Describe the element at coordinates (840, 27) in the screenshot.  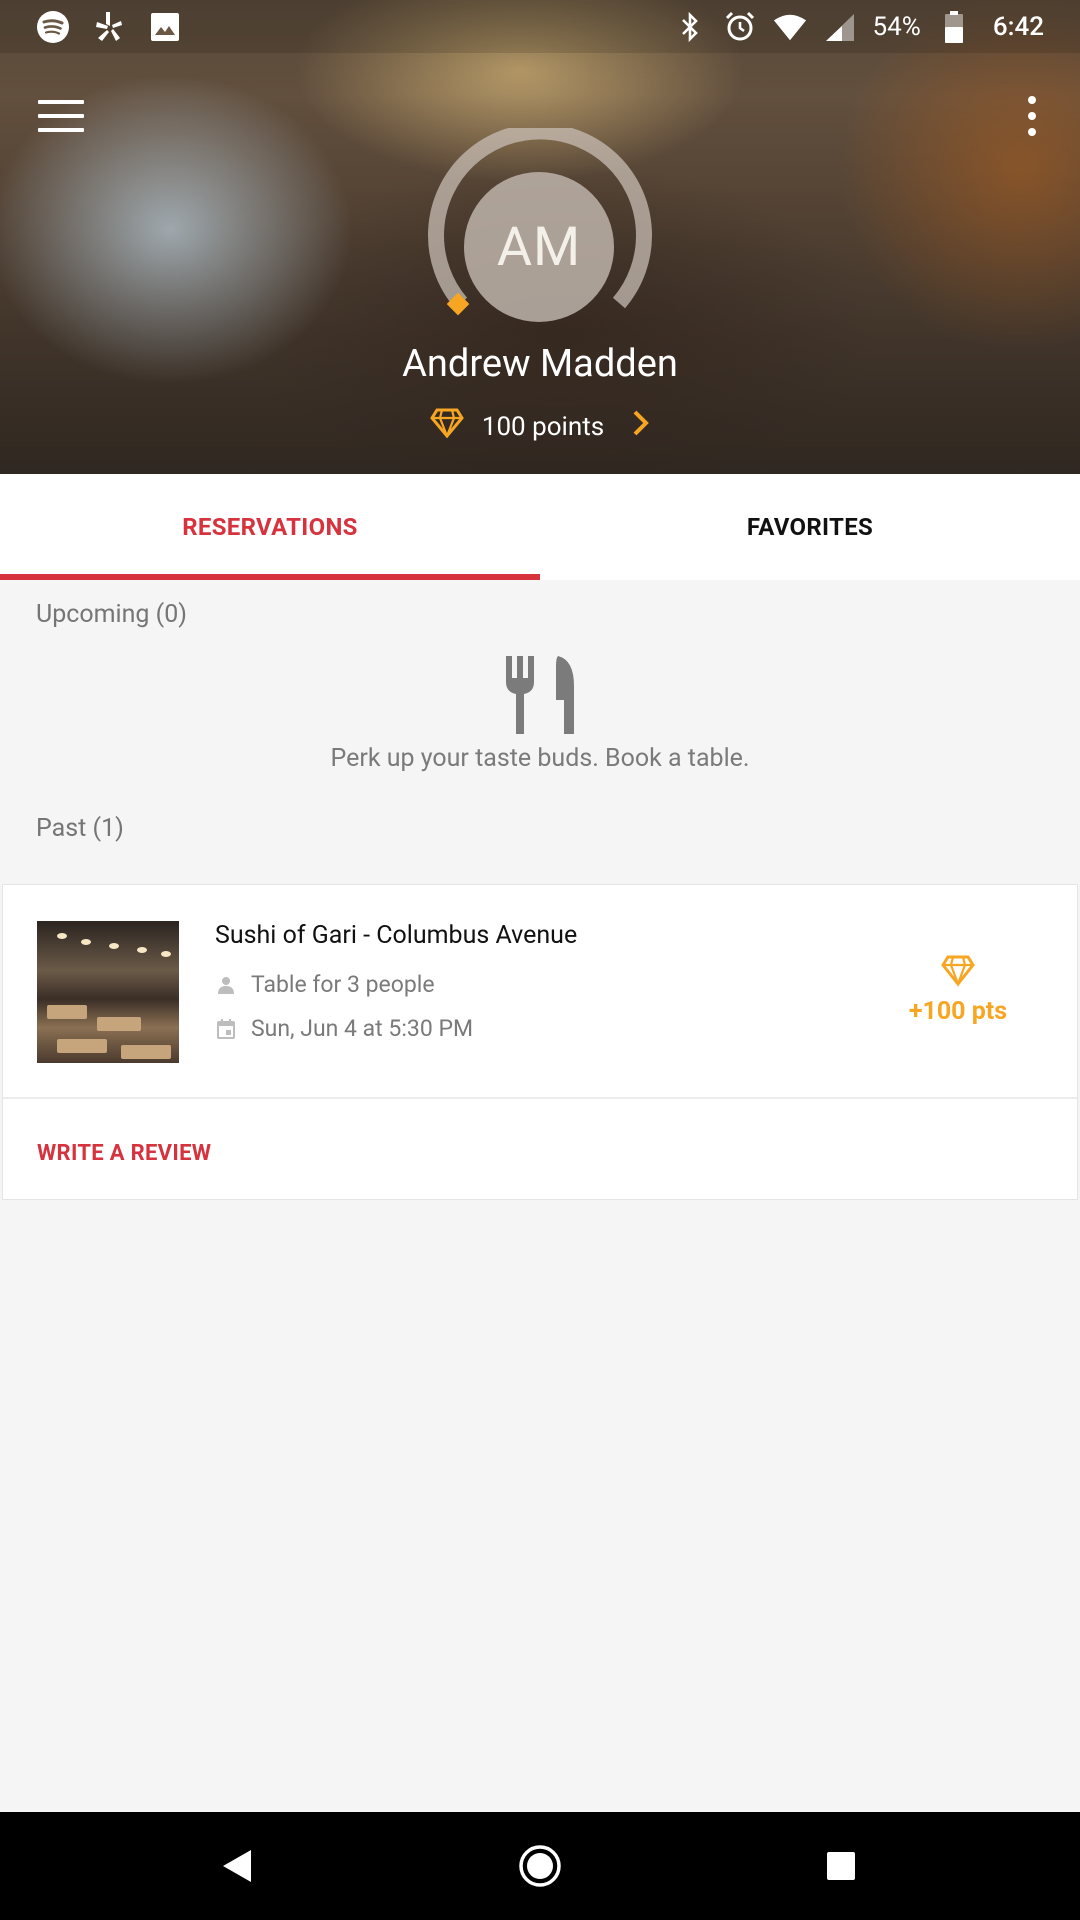
I see `signal-icon` at that location.